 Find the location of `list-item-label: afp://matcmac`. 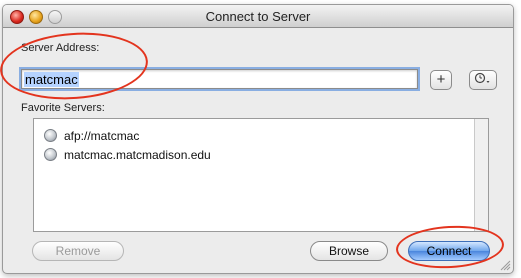

list-item-label: afp://matcmac is located at coordinates (102, 136).